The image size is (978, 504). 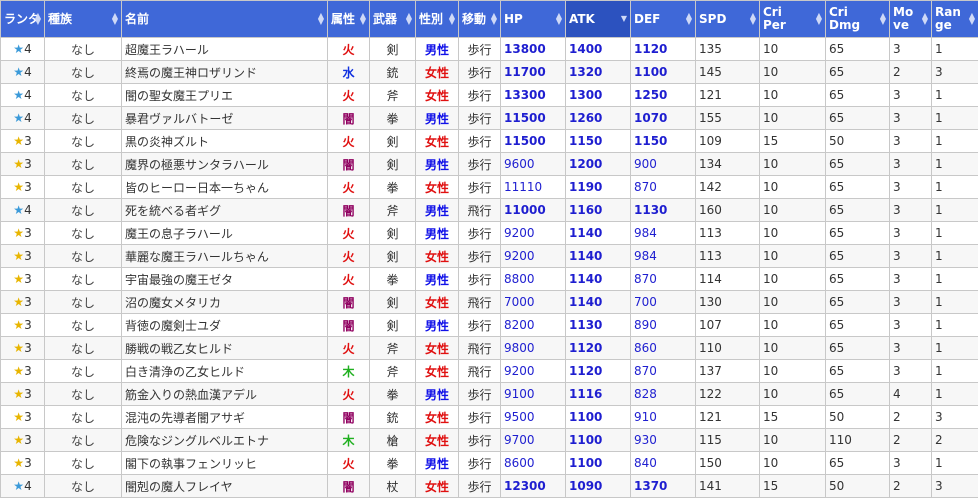 What do you see at coordinates (954, 118) in the screenshot?
I see `range-cell: 1` at bounding box center [954, 118].